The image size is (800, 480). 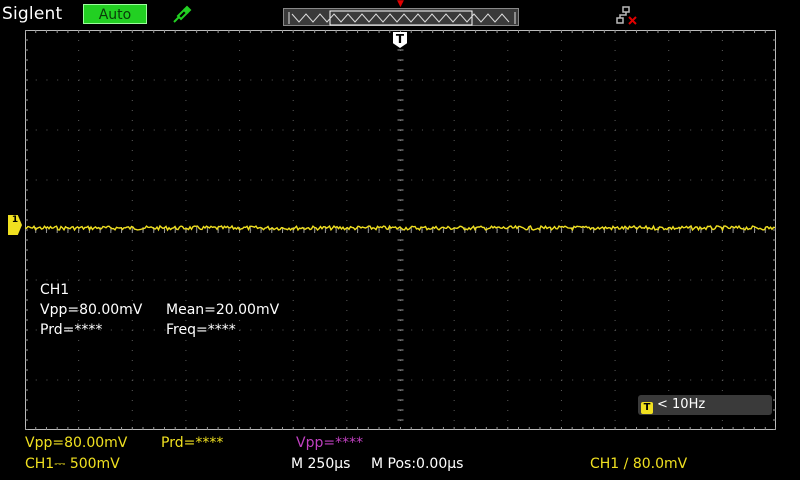 What do you see at coordinates (71, 330) in the screenshot?
I see `measure-period: Prd=****` at bounding box center [71, 330].